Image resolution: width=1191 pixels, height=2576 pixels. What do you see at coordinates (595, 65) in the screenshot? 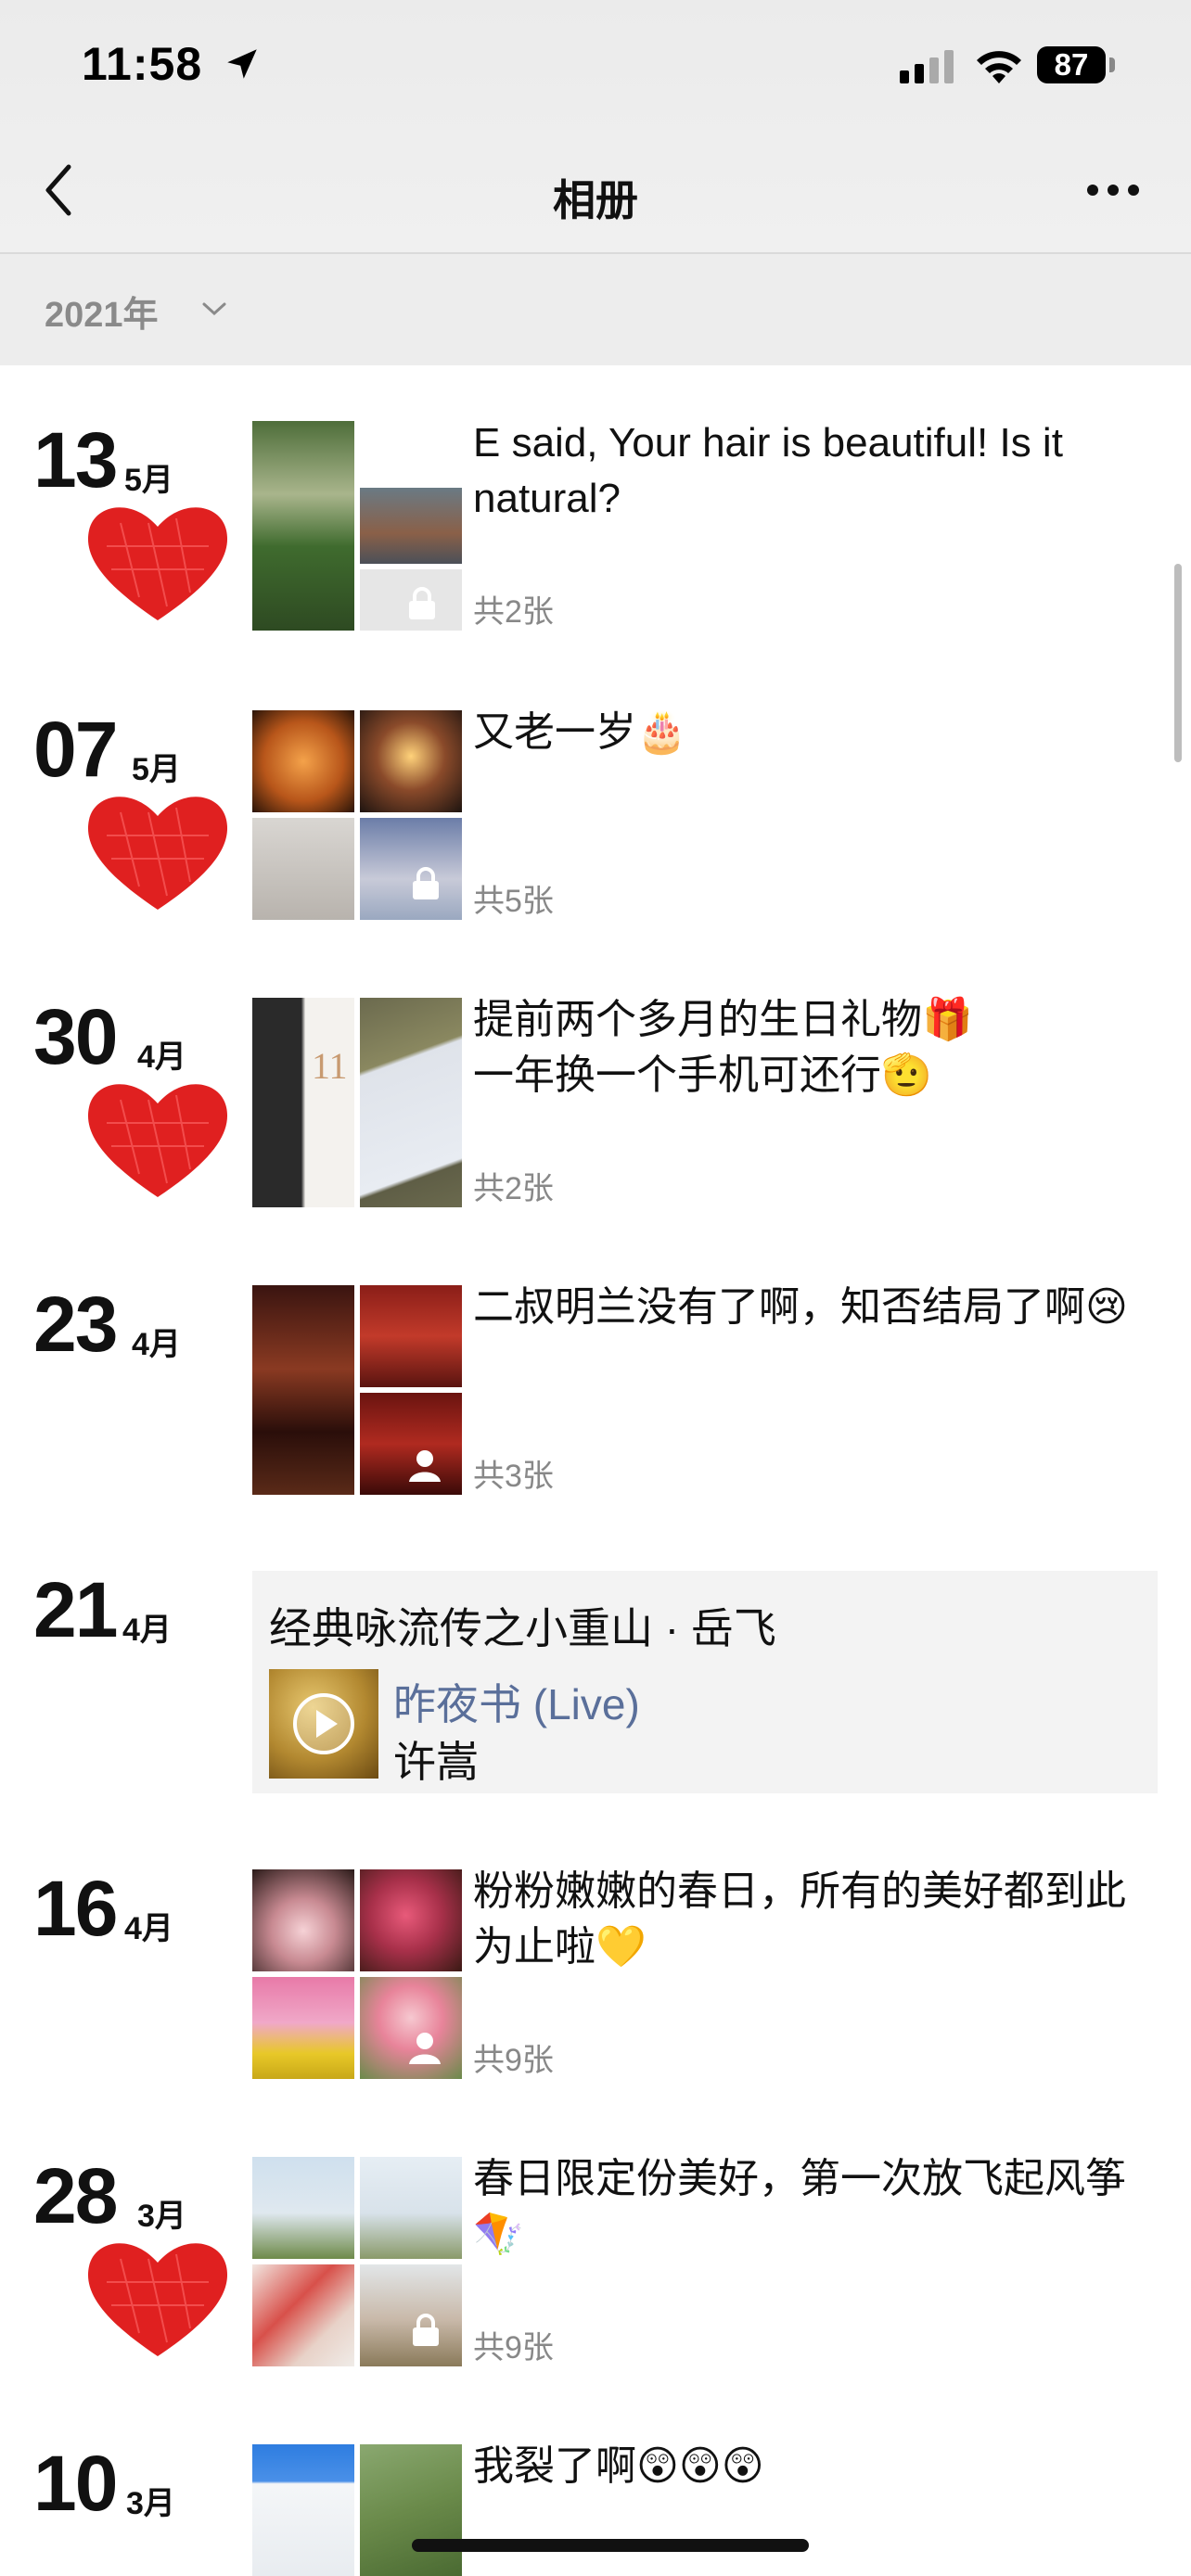
I see `status-bar: 11:58 87` at bounding box center [595, 65].